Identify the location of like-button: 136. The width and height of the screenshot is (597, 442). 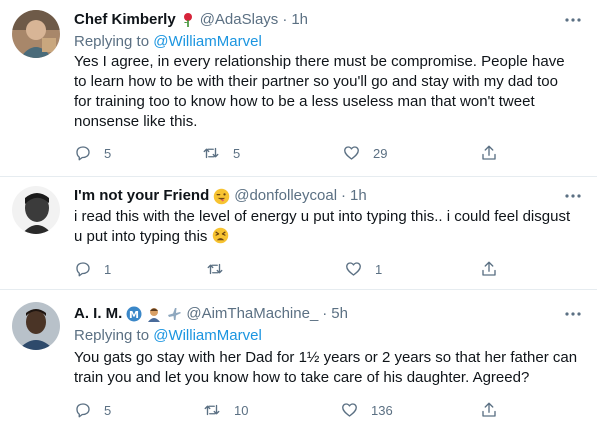
(366, 410).